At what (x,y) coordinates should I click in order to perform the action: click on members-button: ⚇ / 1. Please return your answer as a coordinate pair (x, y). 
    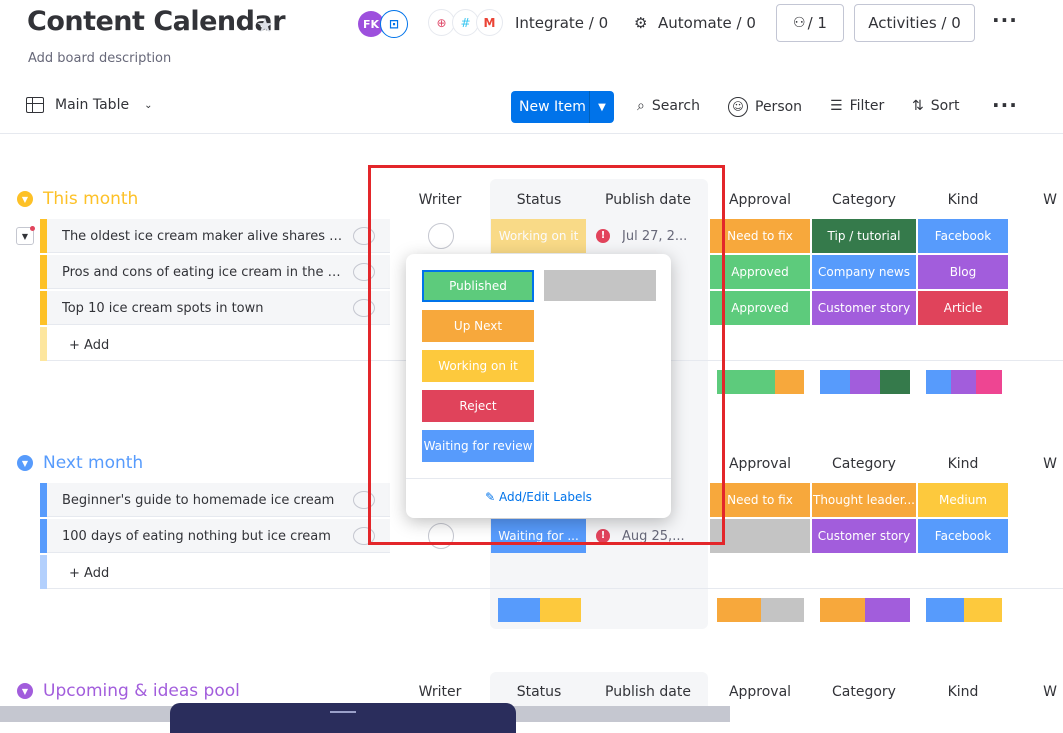
    Looking at the image, I should click on (810, 23).